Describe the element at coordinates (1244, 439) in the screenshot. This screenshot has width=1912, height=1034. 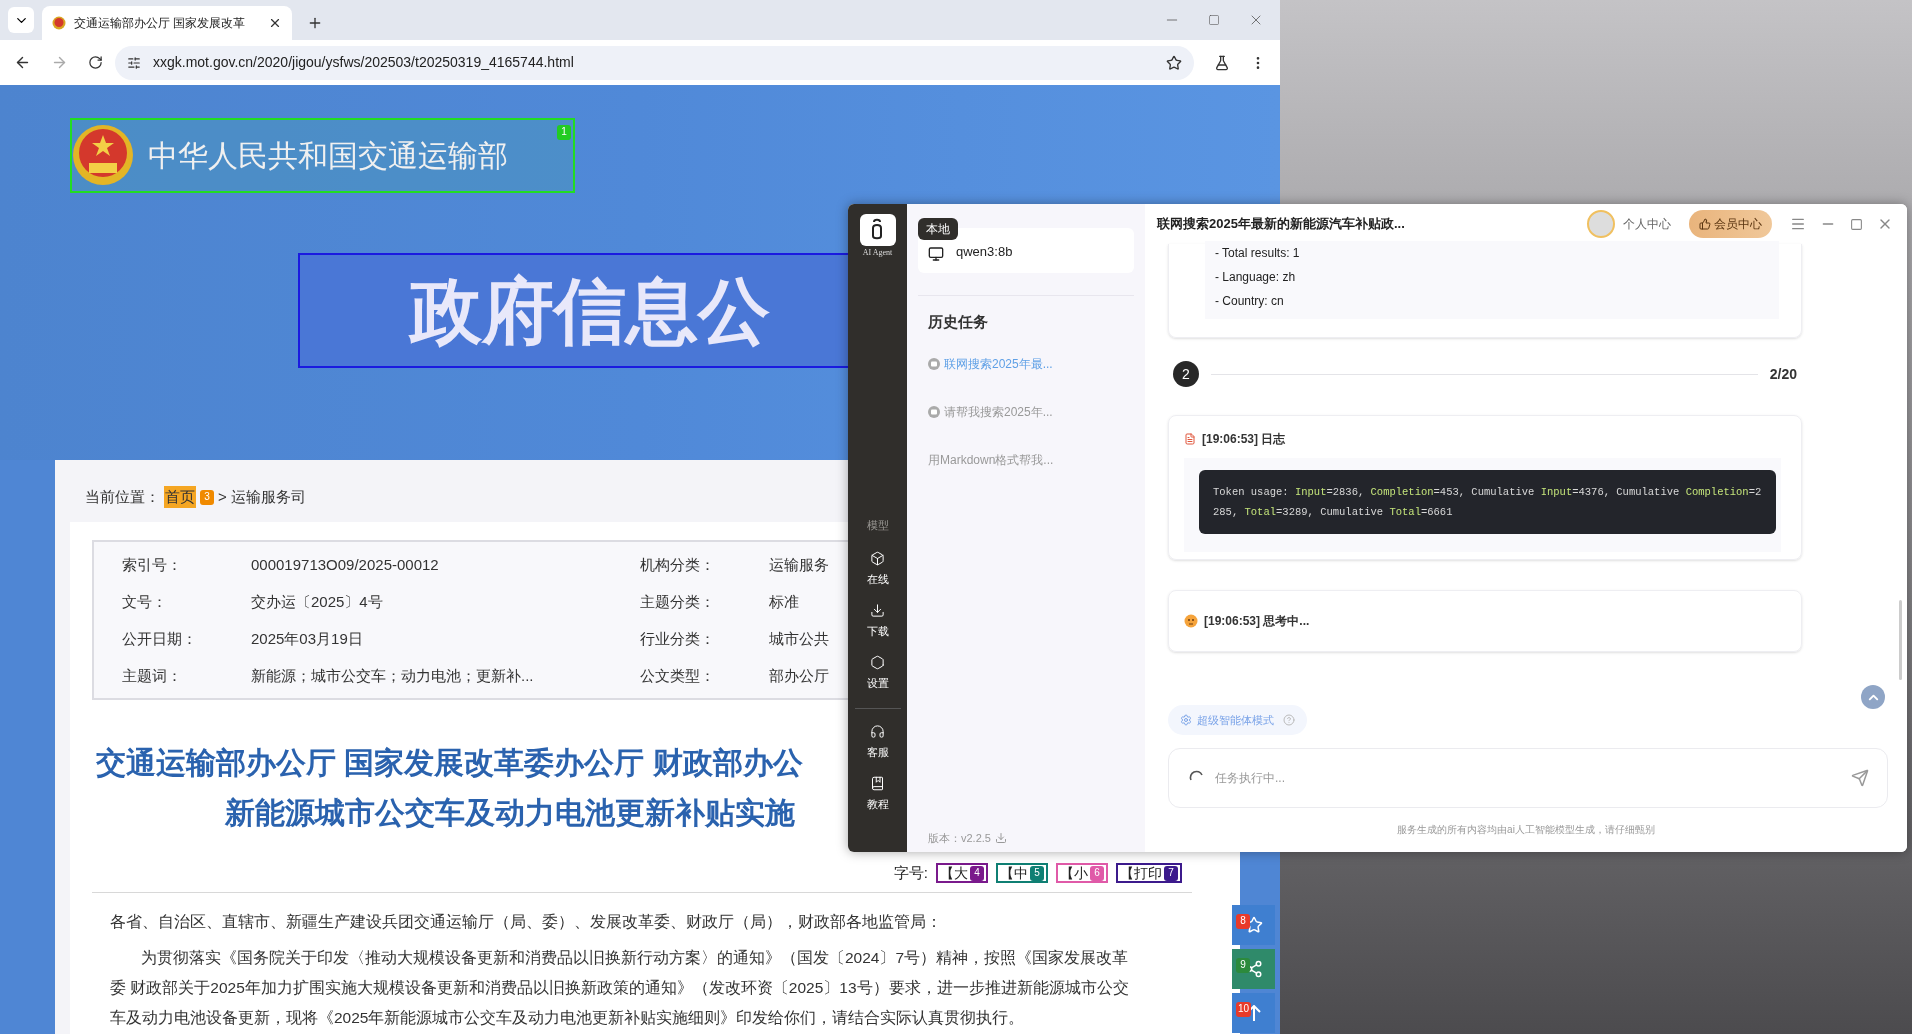
I see `log-header: [19:06:53] 日志` at that location.